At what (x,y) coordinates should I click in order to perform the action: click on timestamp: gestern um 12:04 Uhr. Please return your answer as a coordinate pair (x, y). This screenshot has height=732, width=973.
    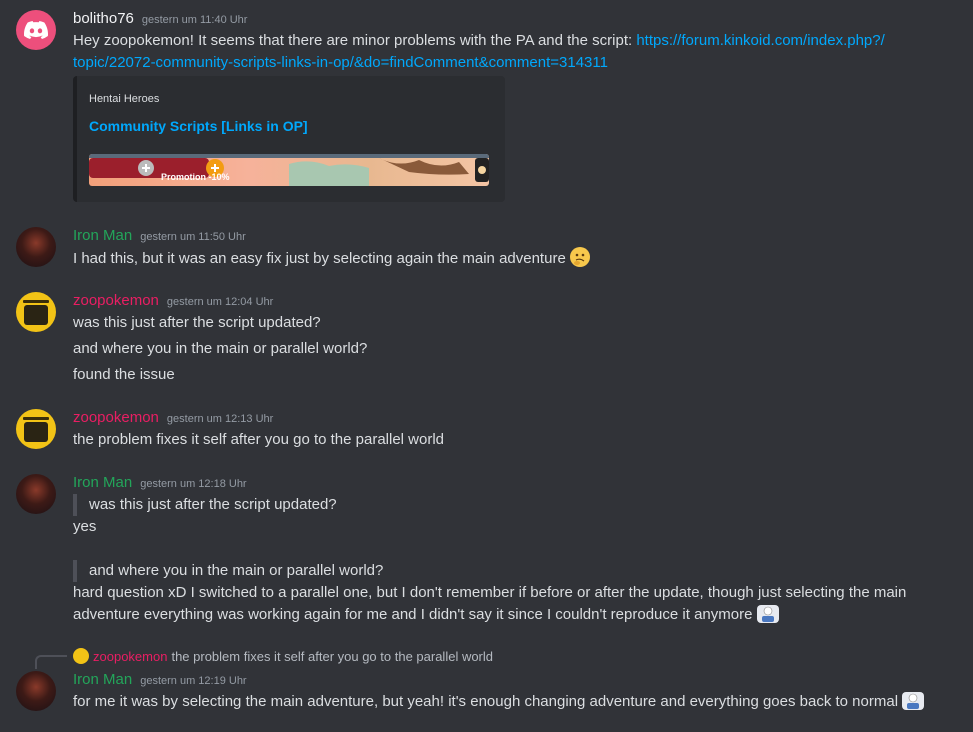
    Looking at the image, I should click on (220, 302).